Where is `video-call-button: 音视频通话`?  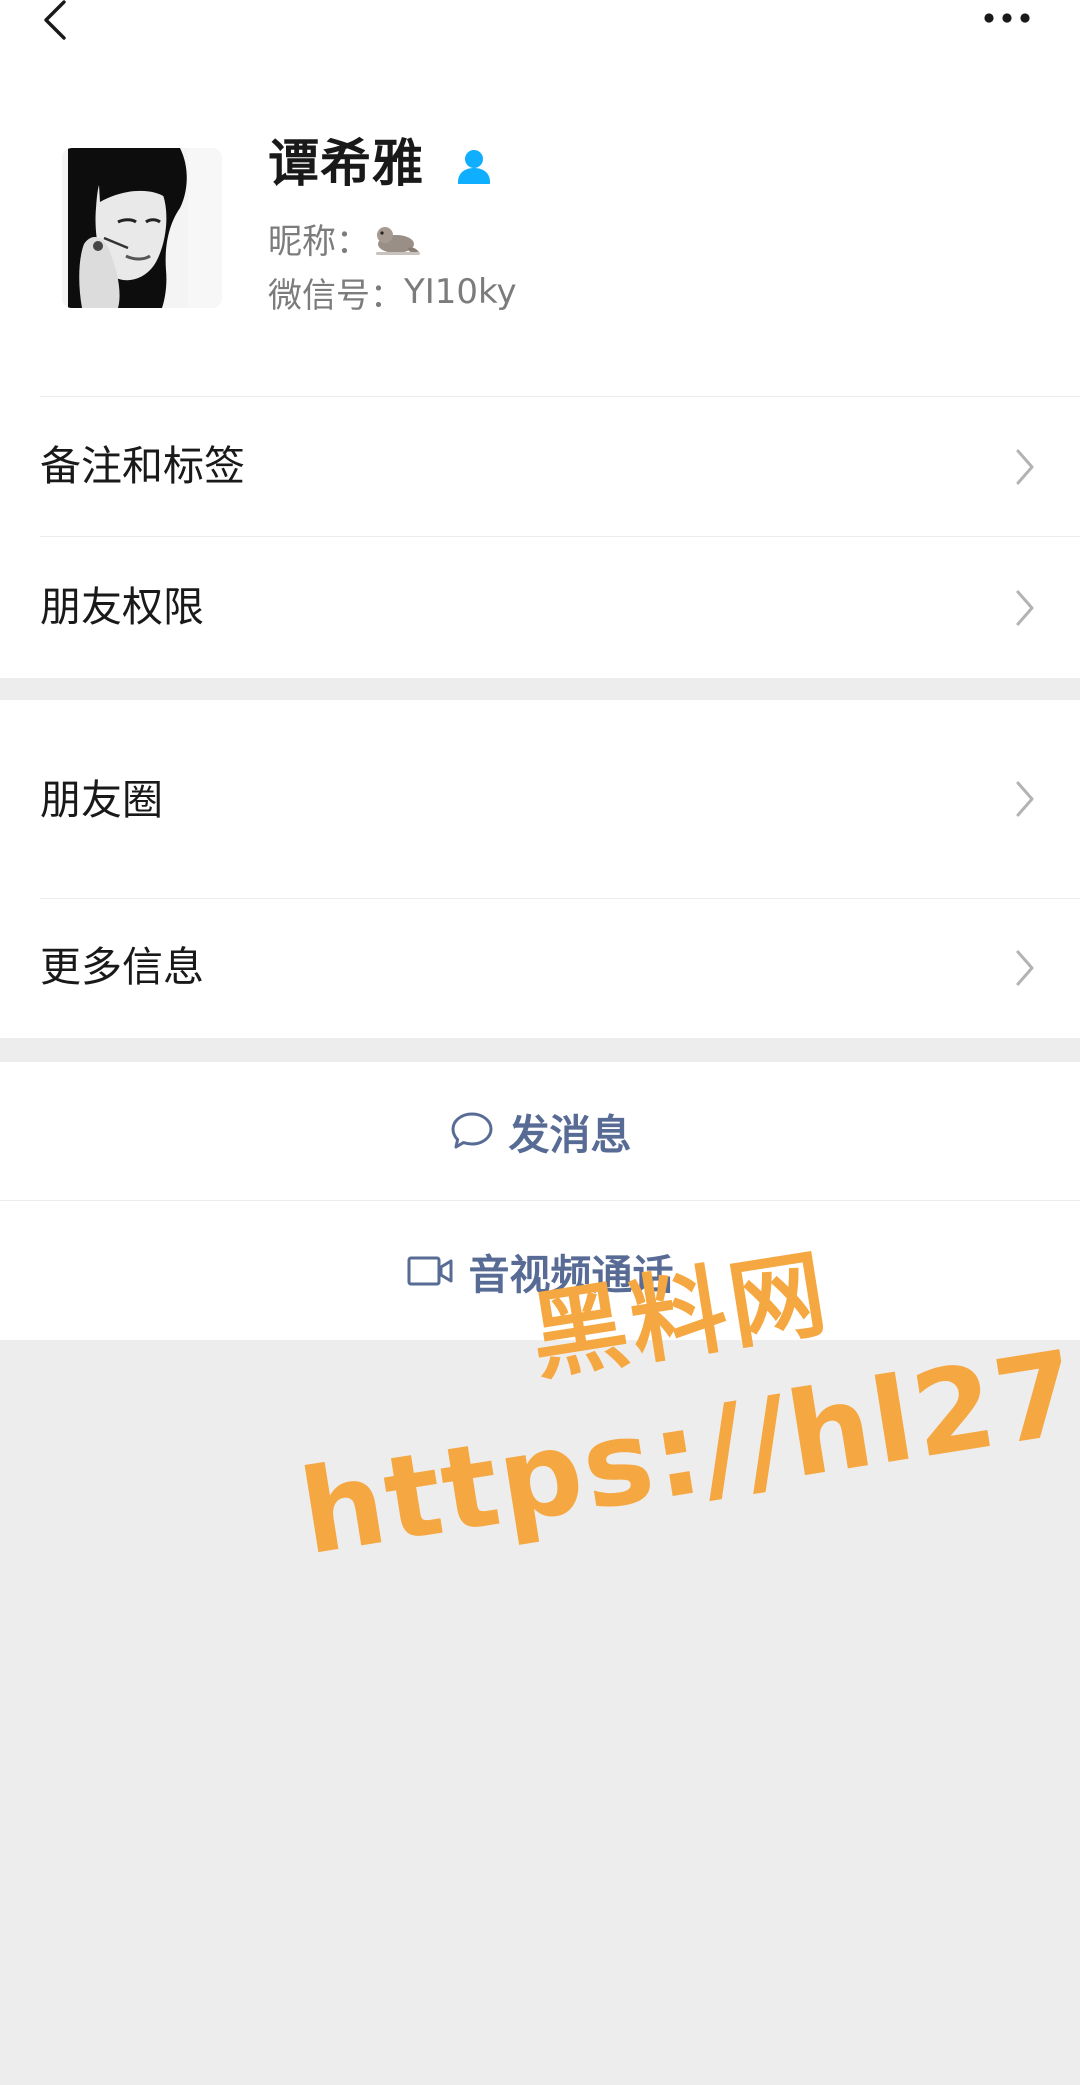
video-call-button: 音视频通话 is located at coordinates (540, 1270).